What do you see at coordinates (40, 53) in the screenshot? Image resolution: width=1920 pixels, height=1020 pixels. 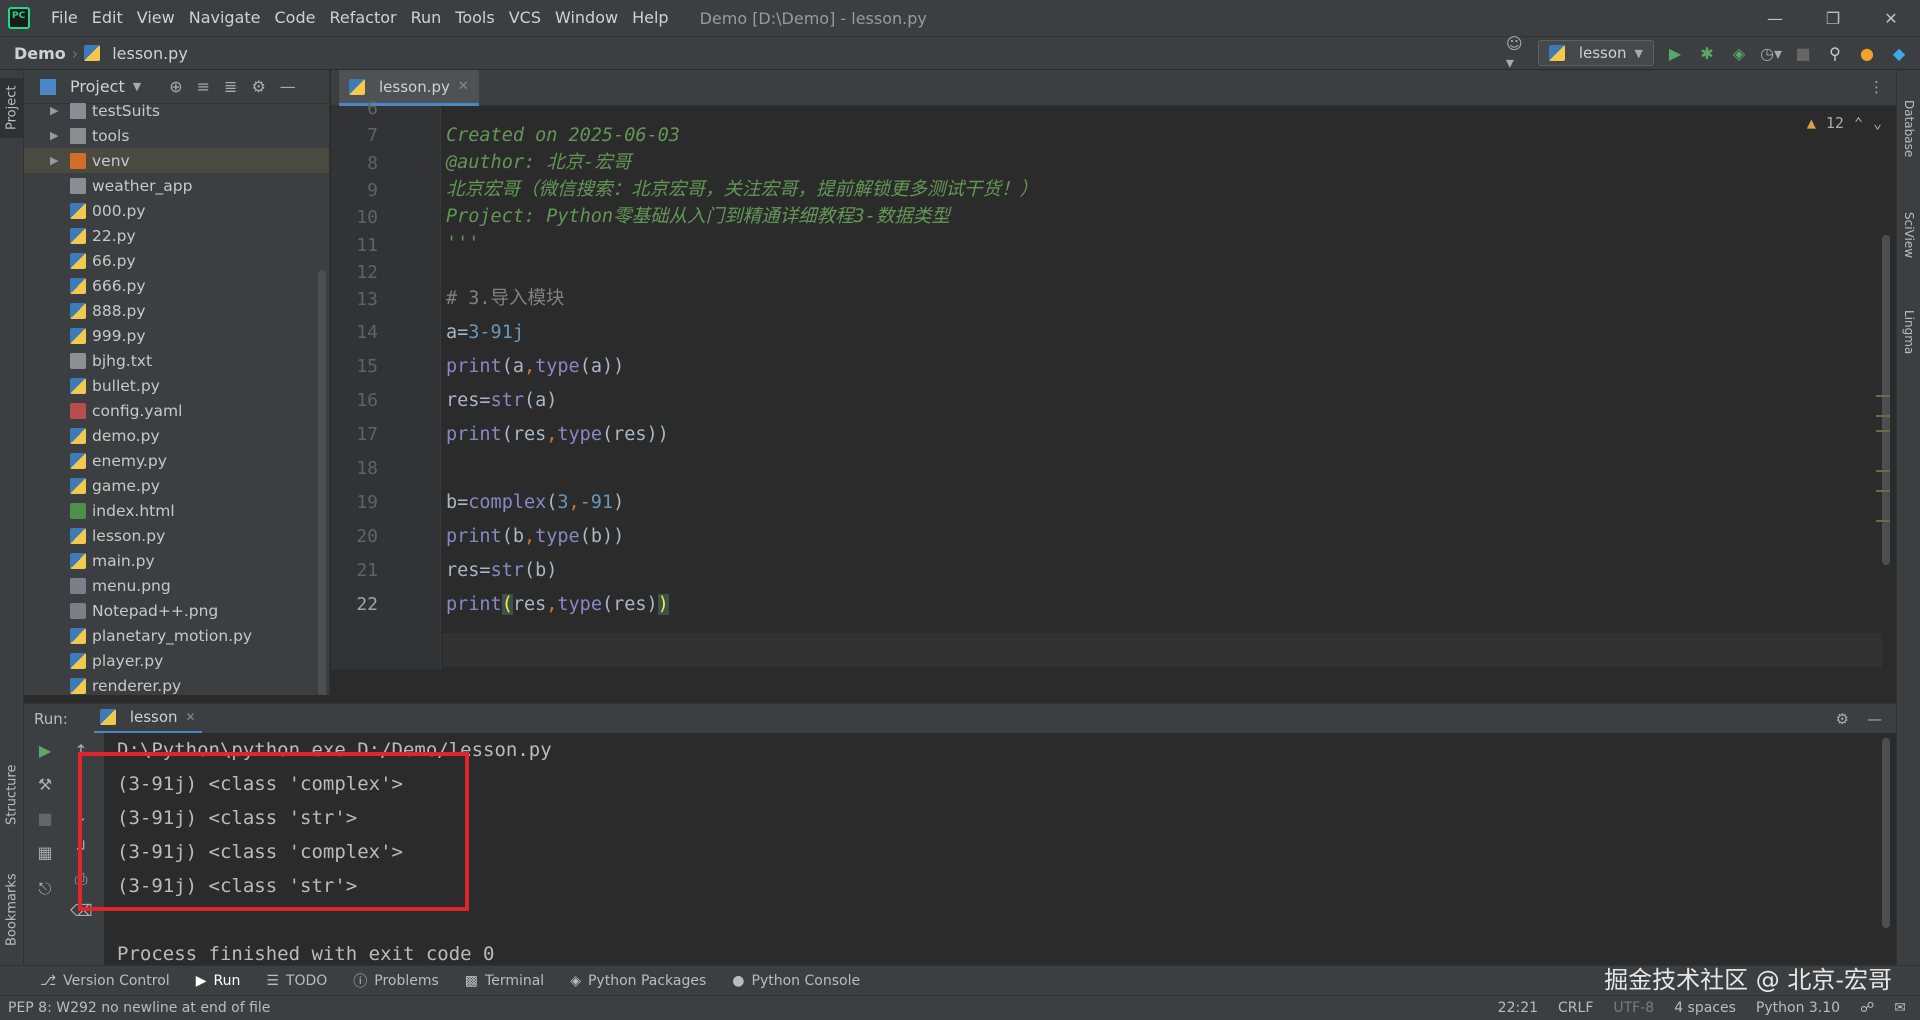 I see `breadcrumb-project: Demo` at bounding box center [40, 53].